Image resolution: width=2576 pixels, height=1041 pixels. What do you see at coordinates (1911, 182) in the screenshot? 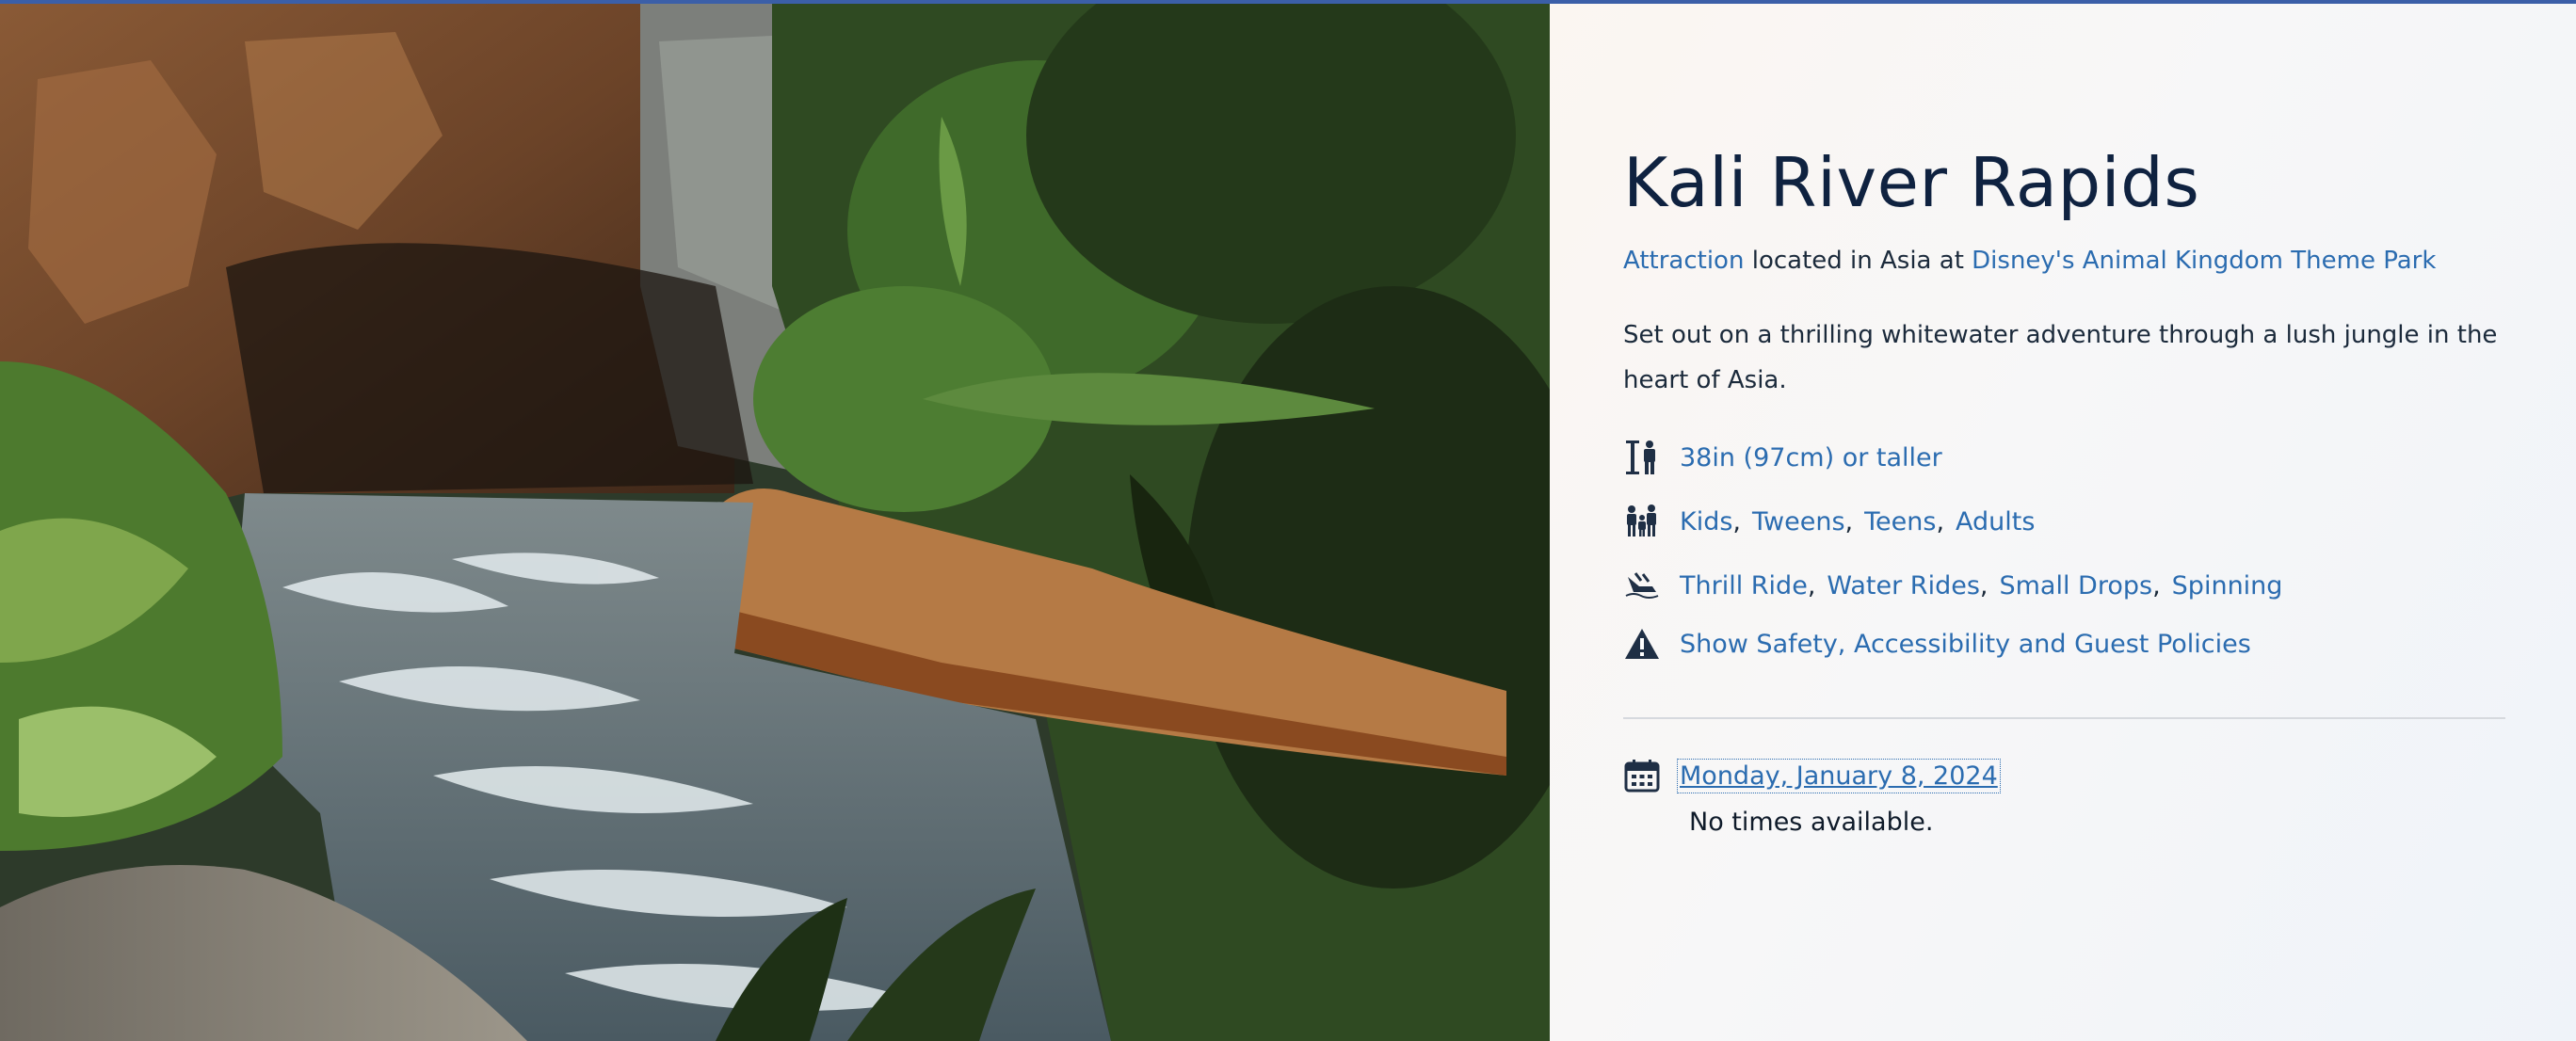
I see `attraction-title: Kali River Rapids` at bounding box center [1911, 182].